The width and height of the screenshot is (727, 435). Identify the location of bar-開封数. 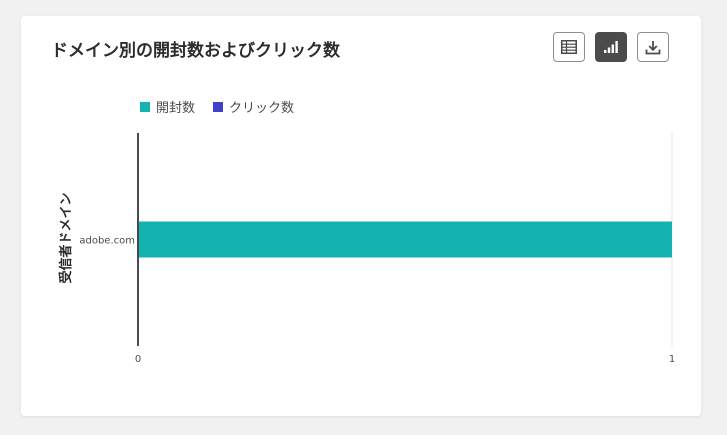
(405, 239).